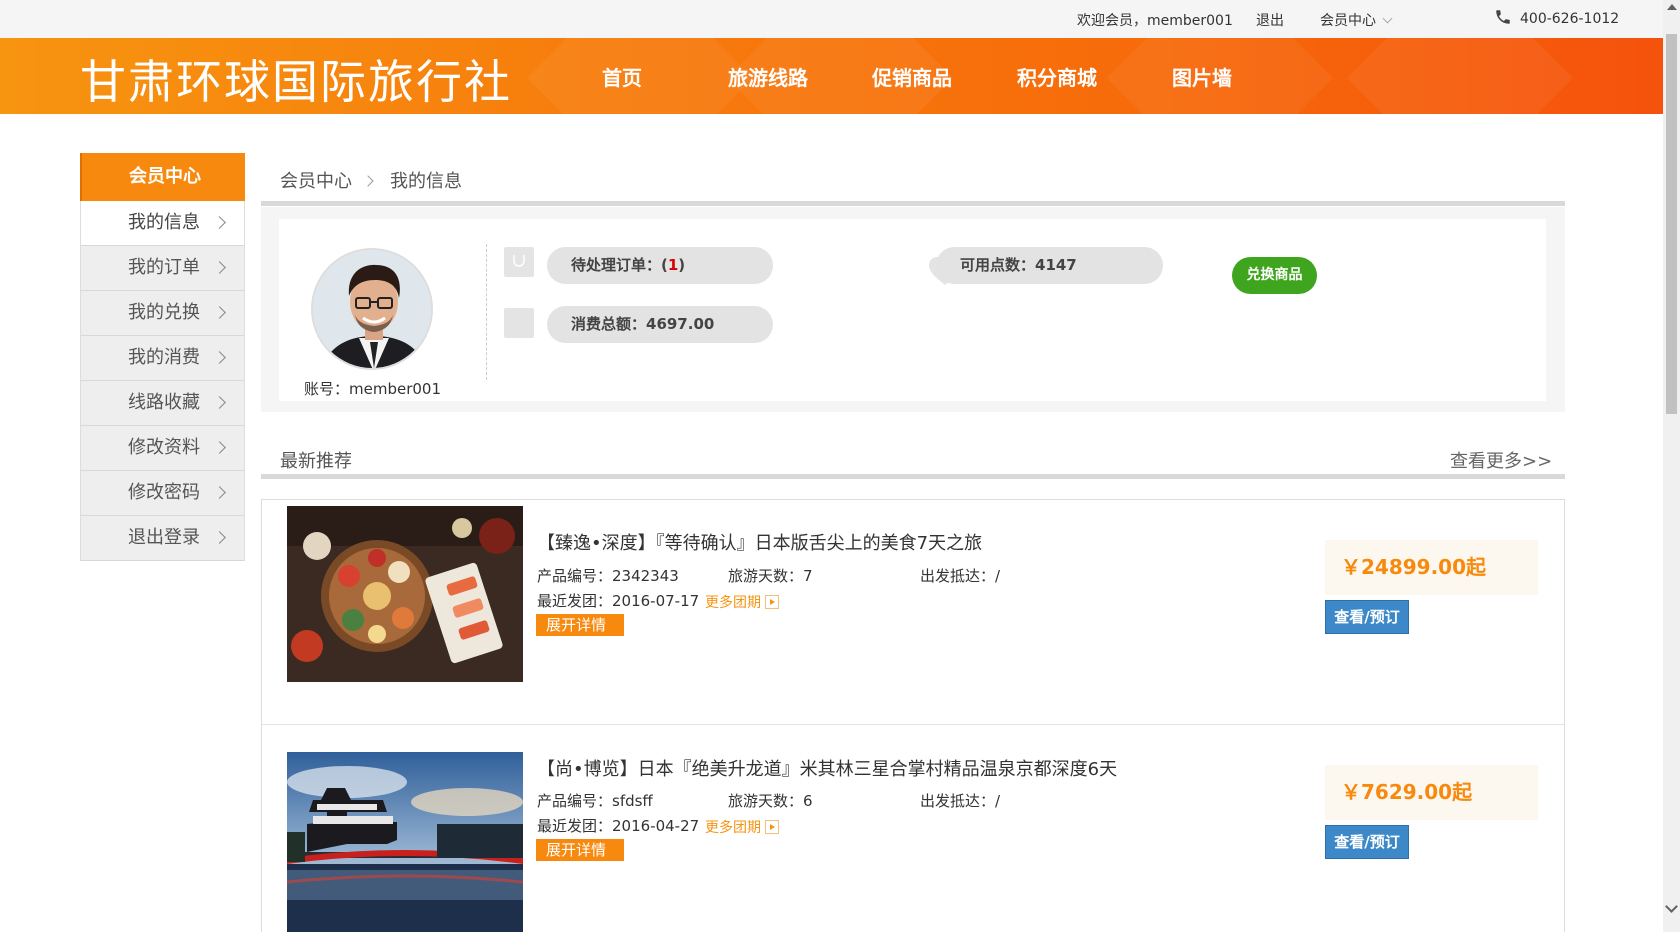  I want to click on scroll-up-arrow-icon, so click(1672, 7).